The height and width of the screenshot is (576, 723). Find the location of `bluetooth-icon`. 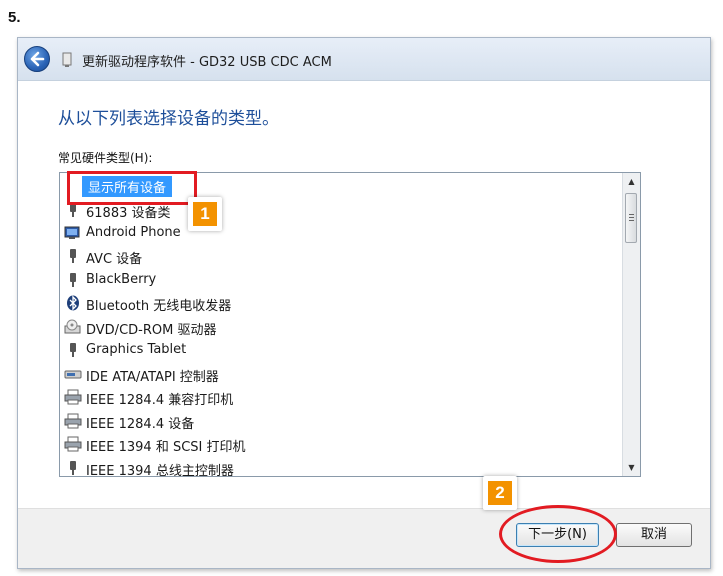

bluetooth-icon is located at coordinates (73, 303).